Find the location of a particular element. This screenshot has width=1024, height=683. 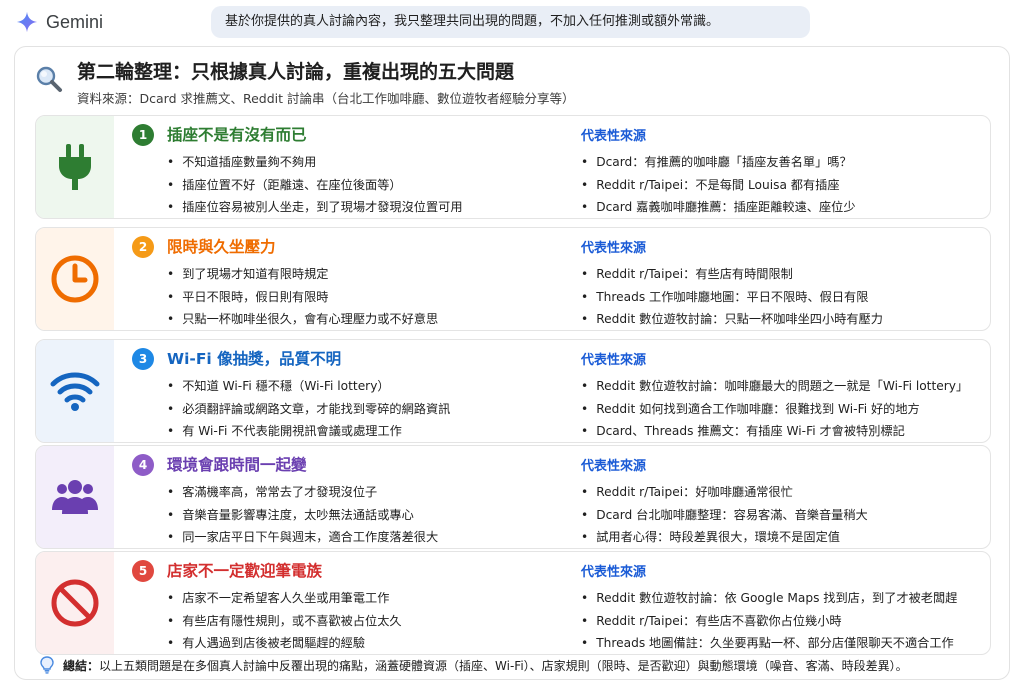

source-item: Reddit 如何找到適合工作咖啡廳：很難找到 Wi-Fi 好的地方 is located at coordinates (774, 409).